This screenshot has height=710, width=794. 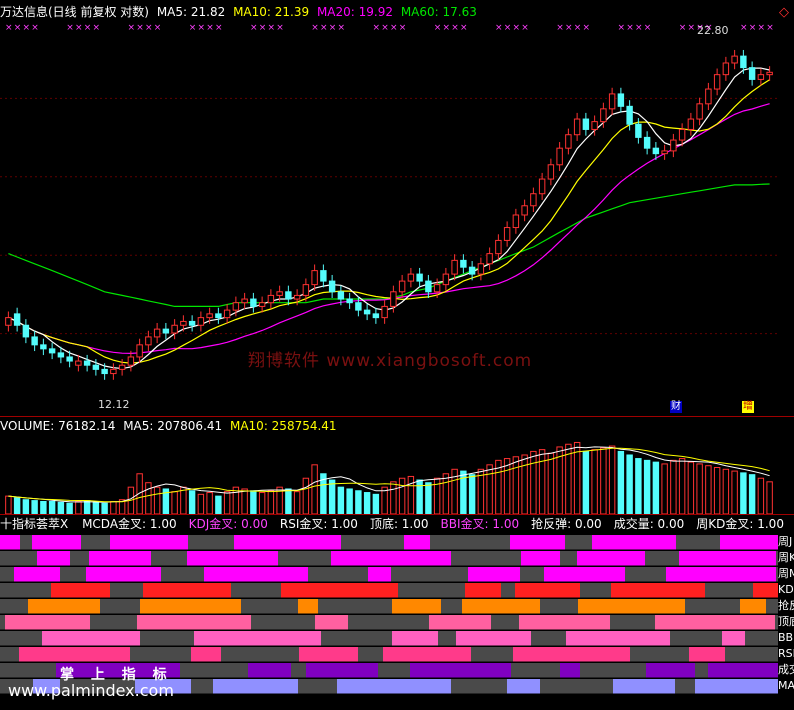 What do you see at coordinates (9, 28) in the screenshot?
I see `signal-marker-0: ×` at bounding box center [9, 28].